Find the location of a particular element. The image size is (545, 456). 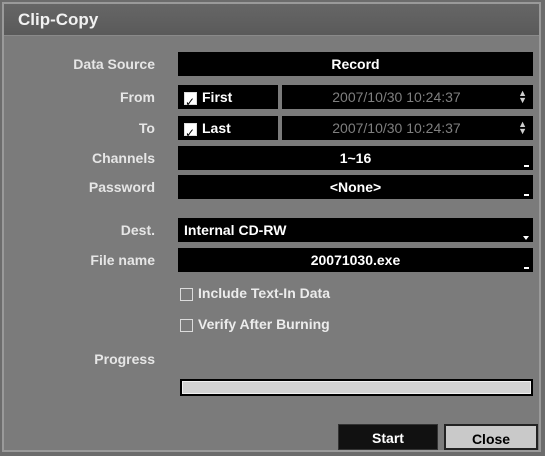

data-source-label: Data Source is located at coordinates (114, 64).